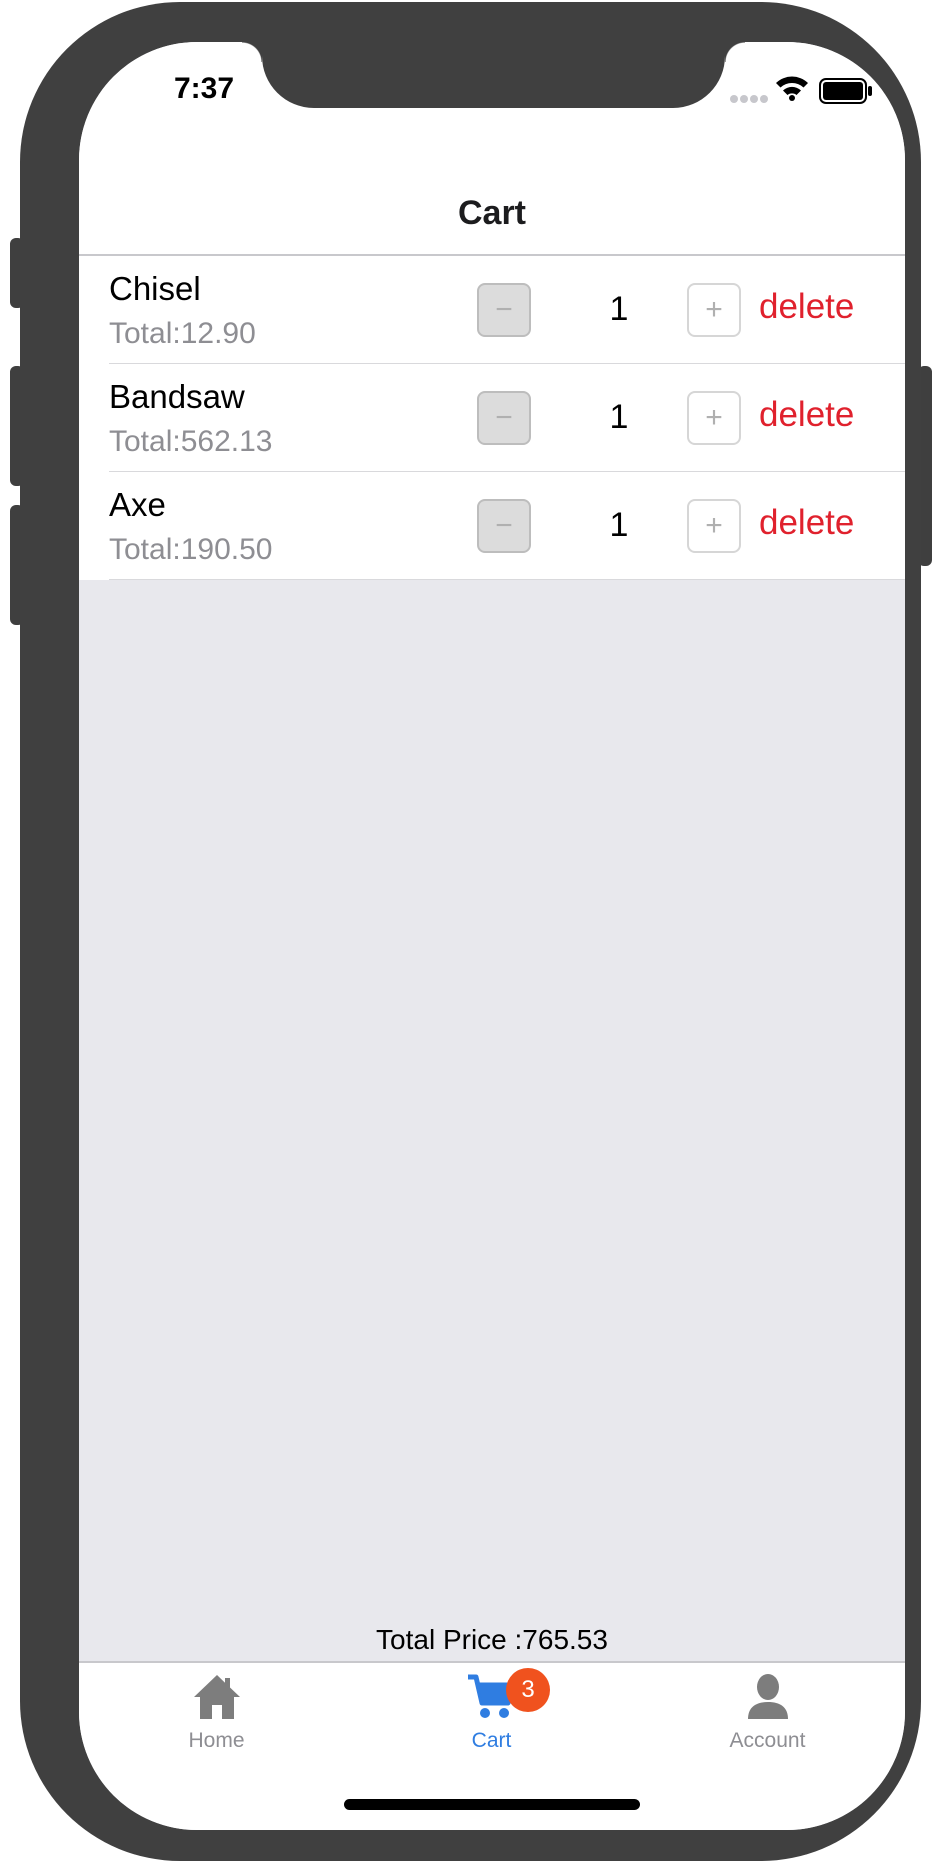 This screenshot has height=1866, width=942. I want to click on tab-label: Account, so click(767, 1740).